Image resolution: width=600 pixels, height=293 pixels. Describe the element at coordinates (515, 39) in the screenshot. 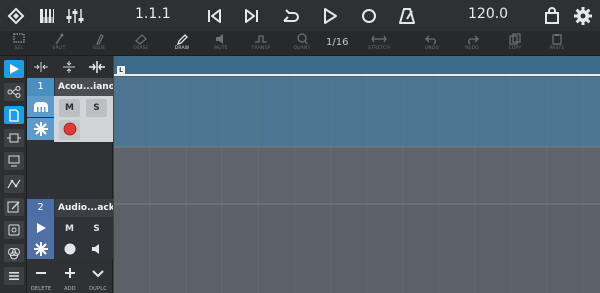

I see `copy-icon` at that location.